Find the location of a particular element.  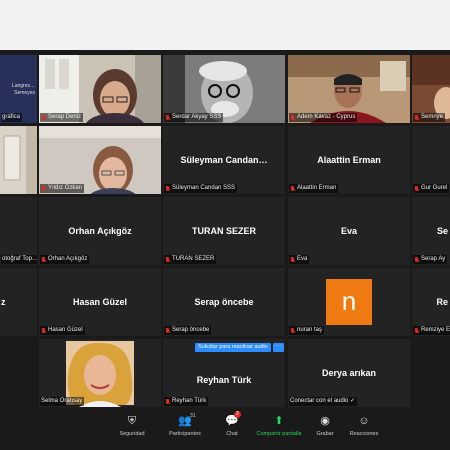

participant-tile: Hasan Güzel Hasan Güzel is located at coordinates (100, 302).